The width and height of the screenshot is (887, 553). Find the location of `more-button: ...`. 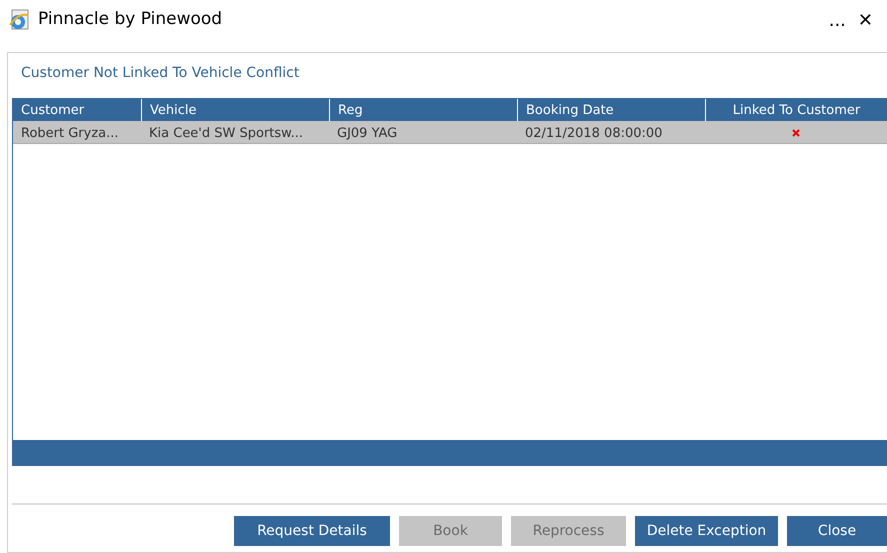

more-button: ... is located at coordinates (837, 20).